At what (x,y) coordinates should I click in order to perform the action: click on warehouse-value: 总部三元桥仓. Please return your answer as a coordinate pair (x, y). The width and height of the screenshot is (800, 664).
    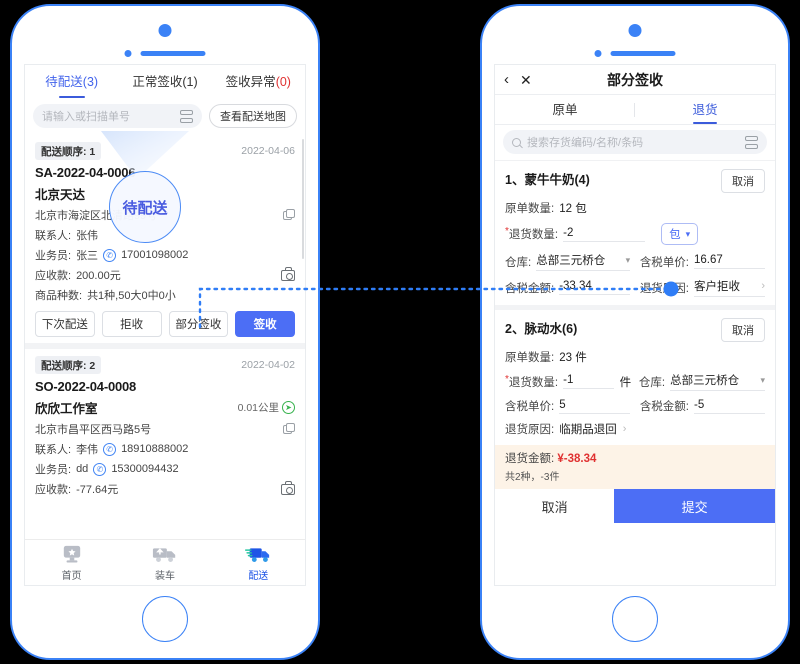
    Looking at the image, I should click on (705, 381).